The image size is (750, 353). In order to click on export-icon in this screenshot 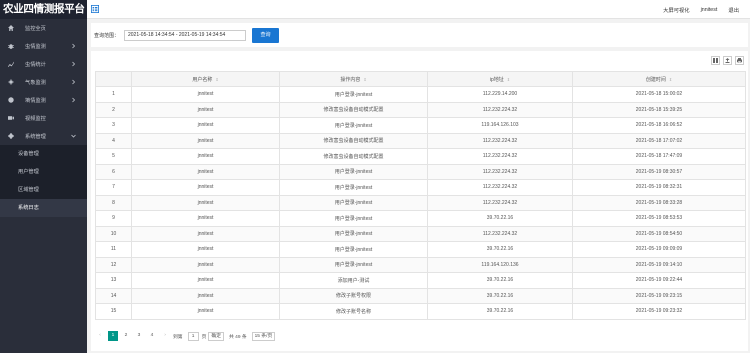, I will do `click(727, 60)`.